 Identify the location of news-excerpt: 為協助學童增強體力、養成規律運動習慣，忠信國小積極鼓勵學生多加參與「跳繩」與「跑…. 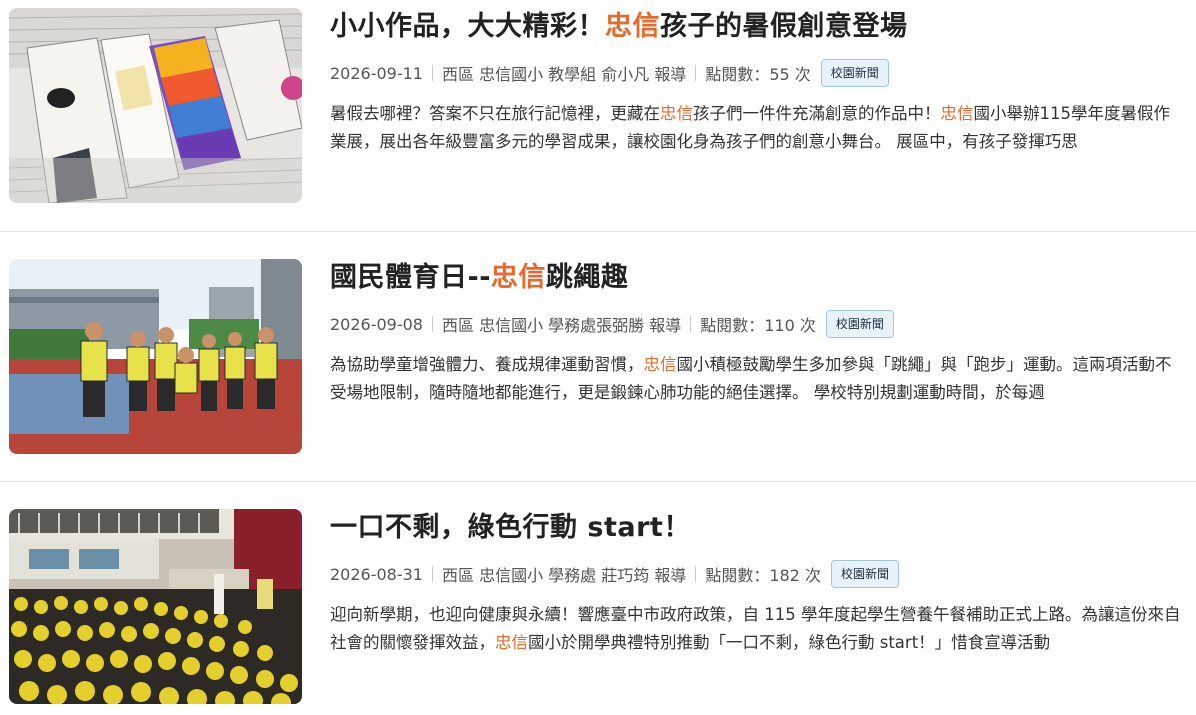
(756, 379).